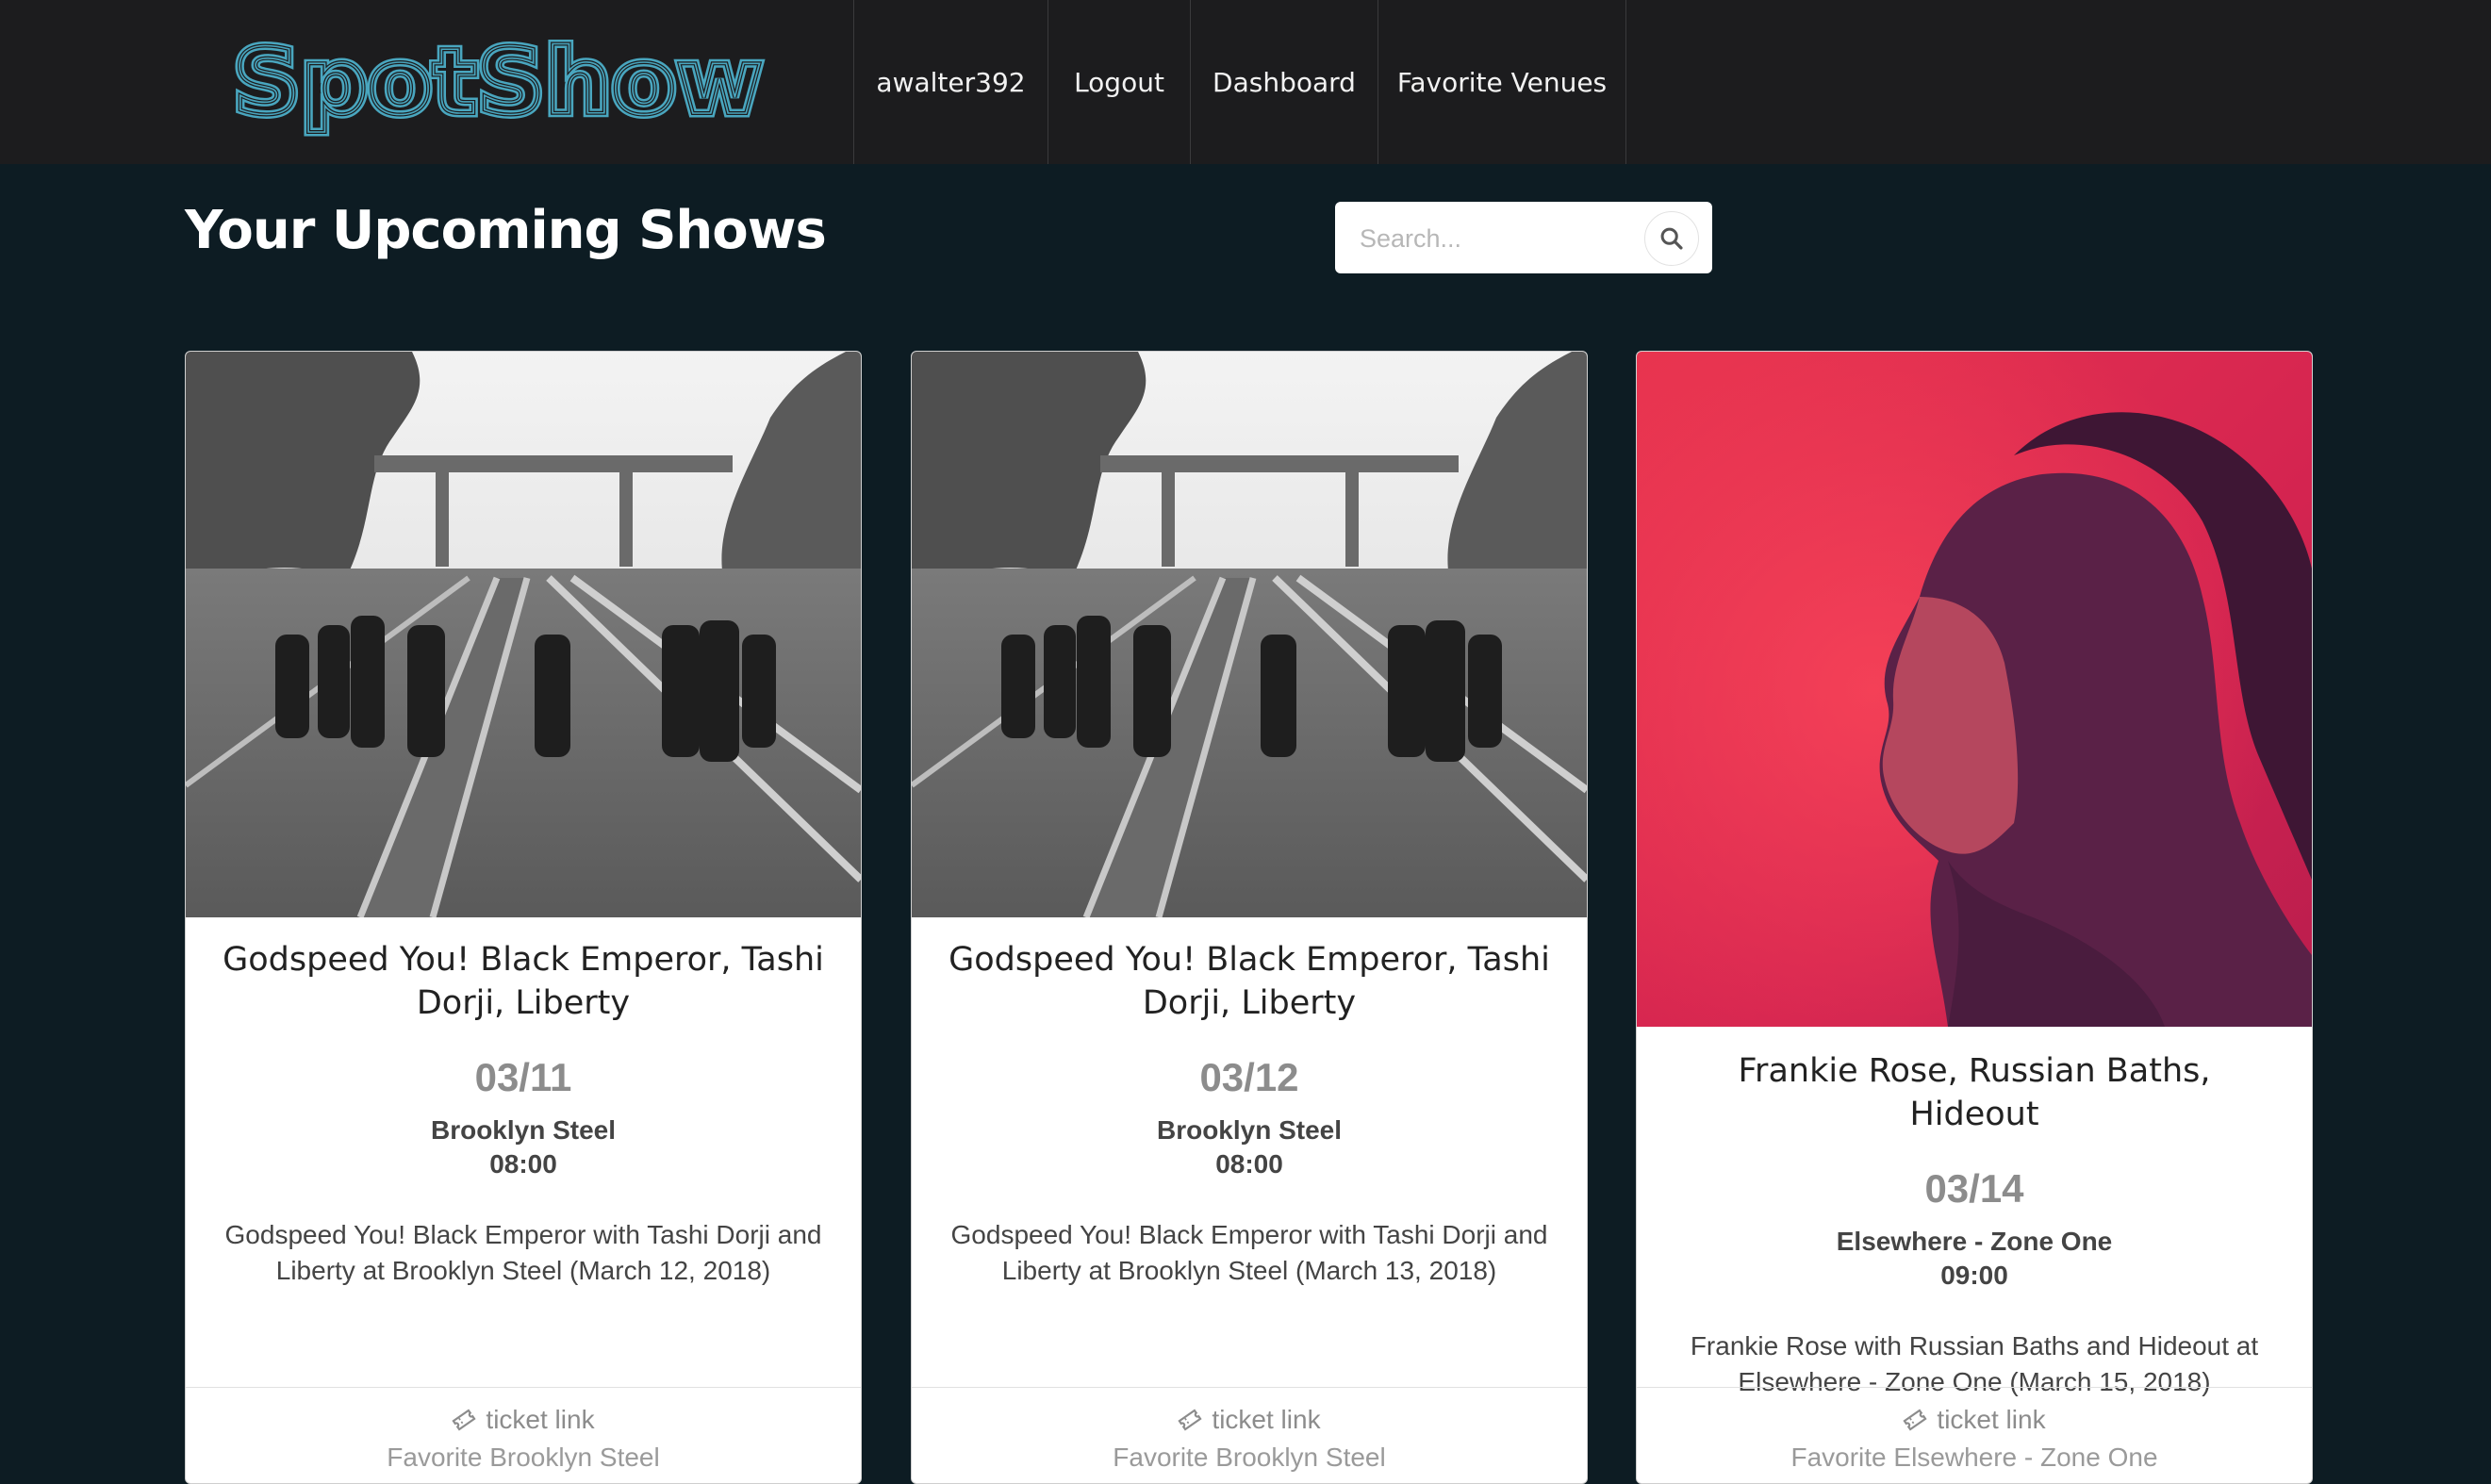 This screenshot has height=1484, width=2491. What do you see at coordinates (1974, 1093) in the screenshot?
I see `show-title: Frankie Rose, Russian Baths, Hideout` at bounding box center [1974, 1093].